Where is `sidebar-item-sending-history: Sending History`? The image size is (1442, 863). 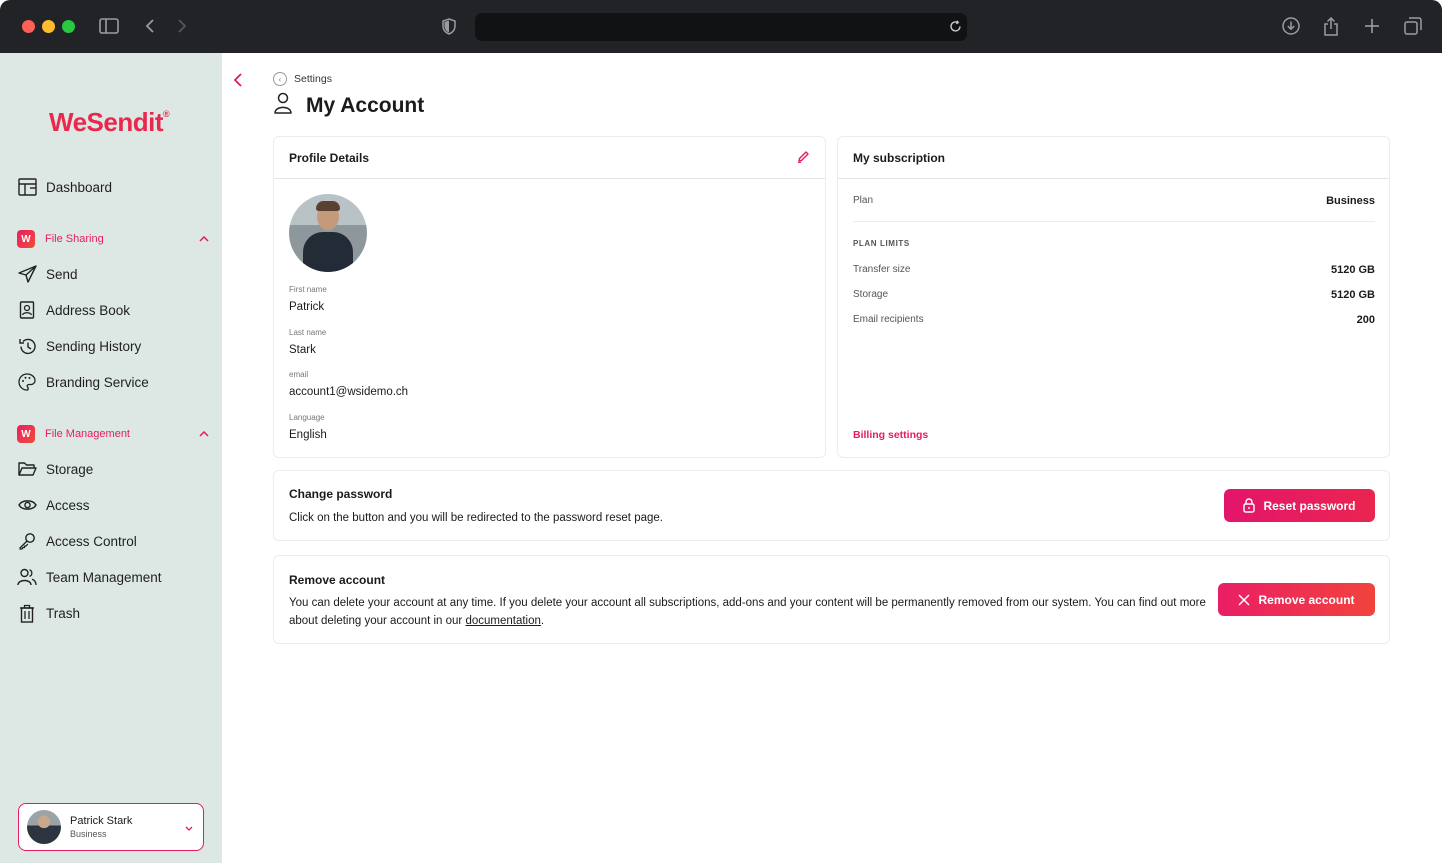
sidebar-item-sending-history: Sending History is located at coordinates (79, 346).